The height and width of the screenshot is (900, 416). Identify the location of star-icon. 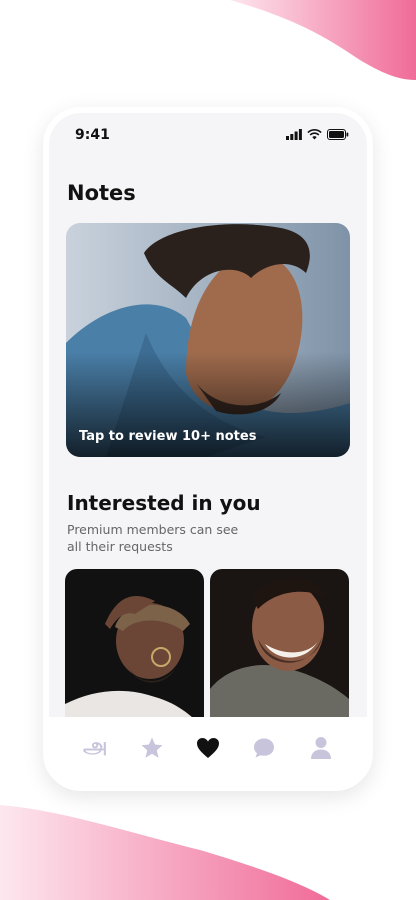
(152, 747).